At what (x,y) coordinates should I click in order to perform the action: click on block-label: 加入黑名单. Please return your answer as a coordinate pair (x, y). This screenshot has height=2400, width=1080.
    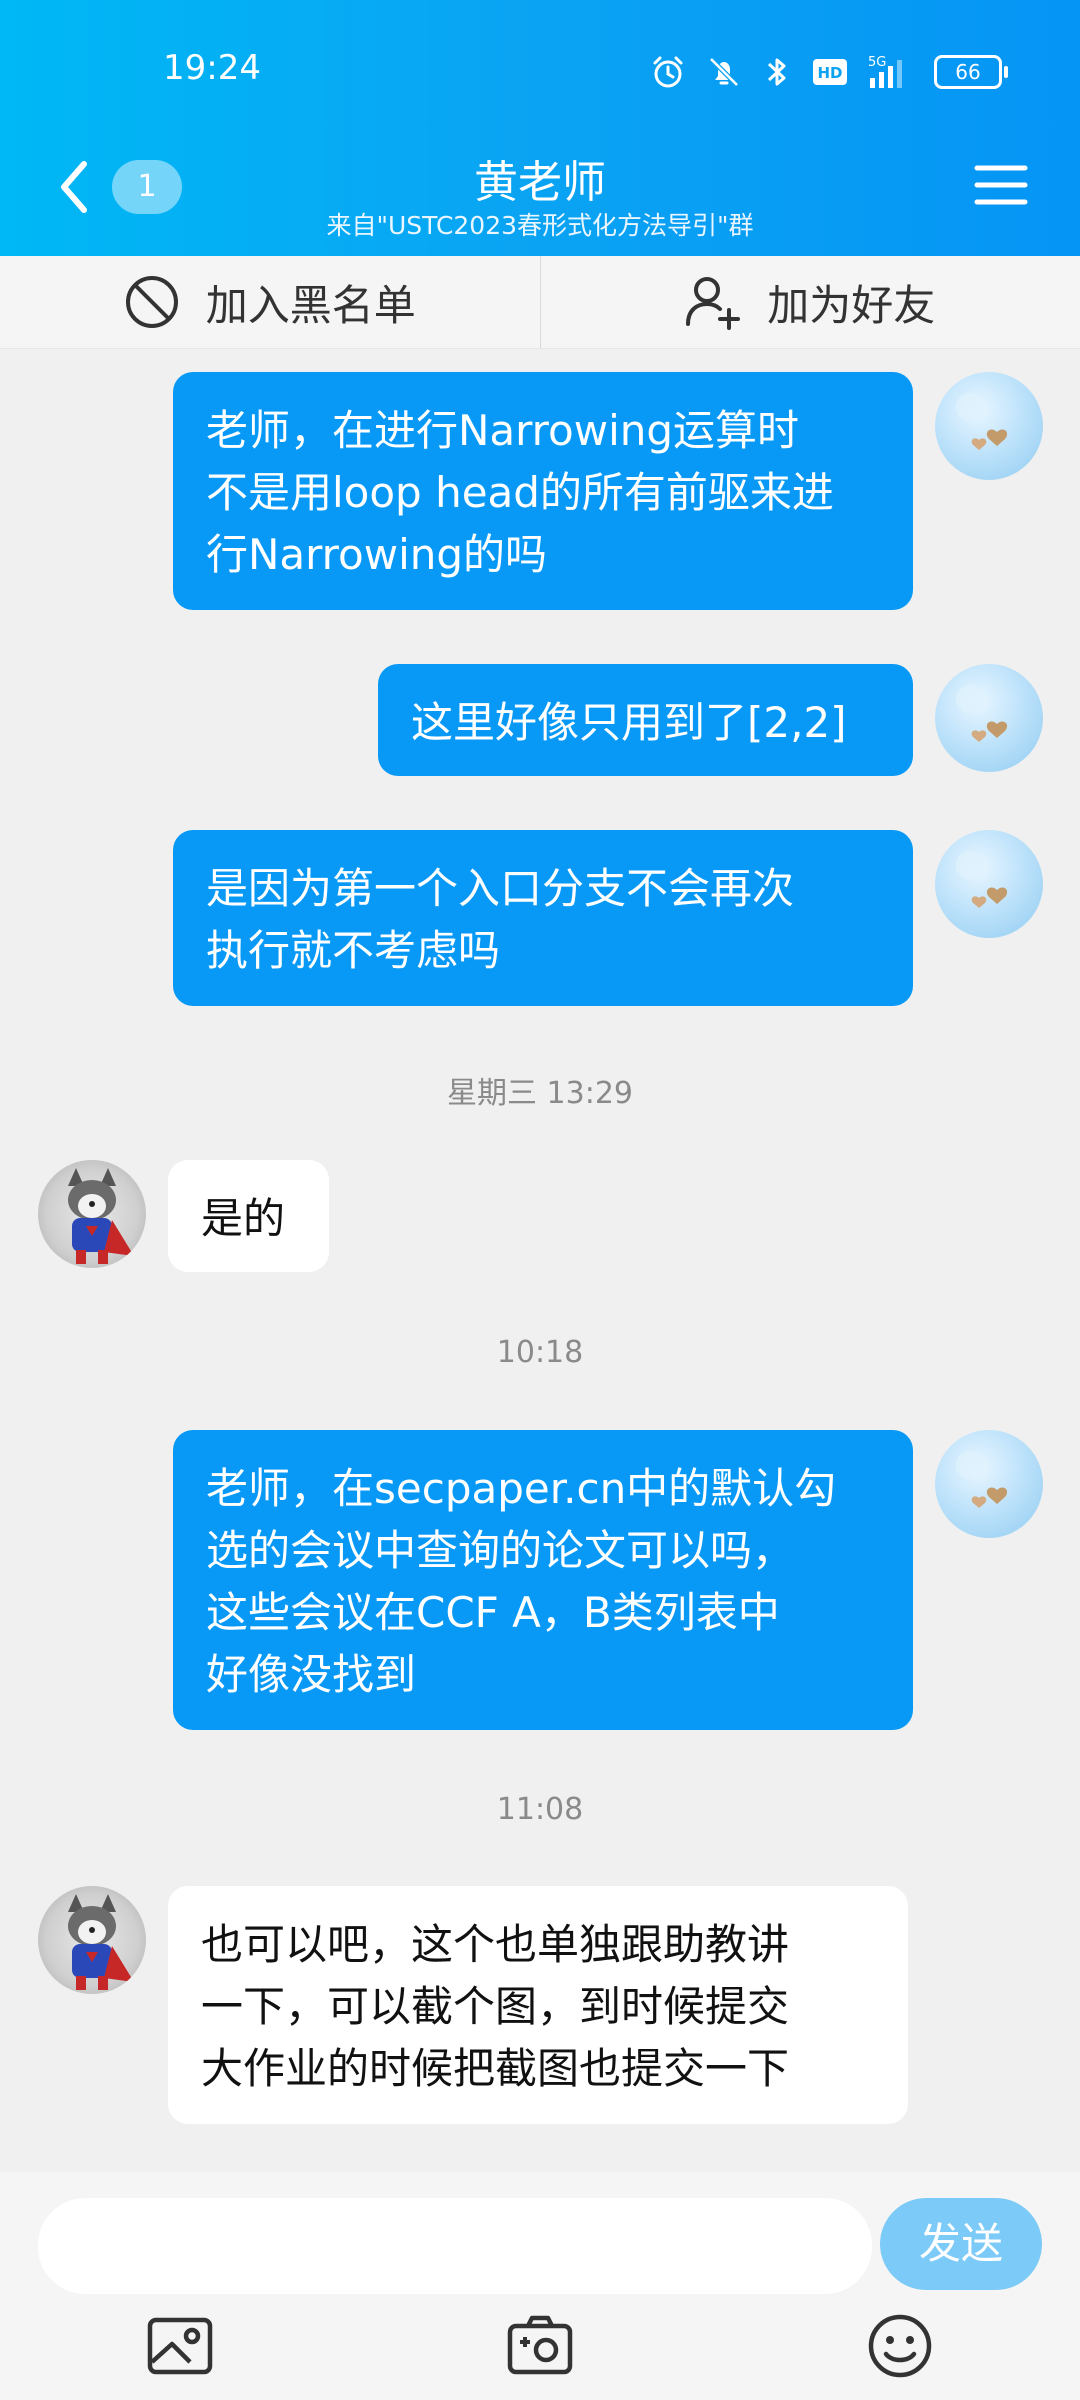
    Looking at the image, I should click on (310, 305).